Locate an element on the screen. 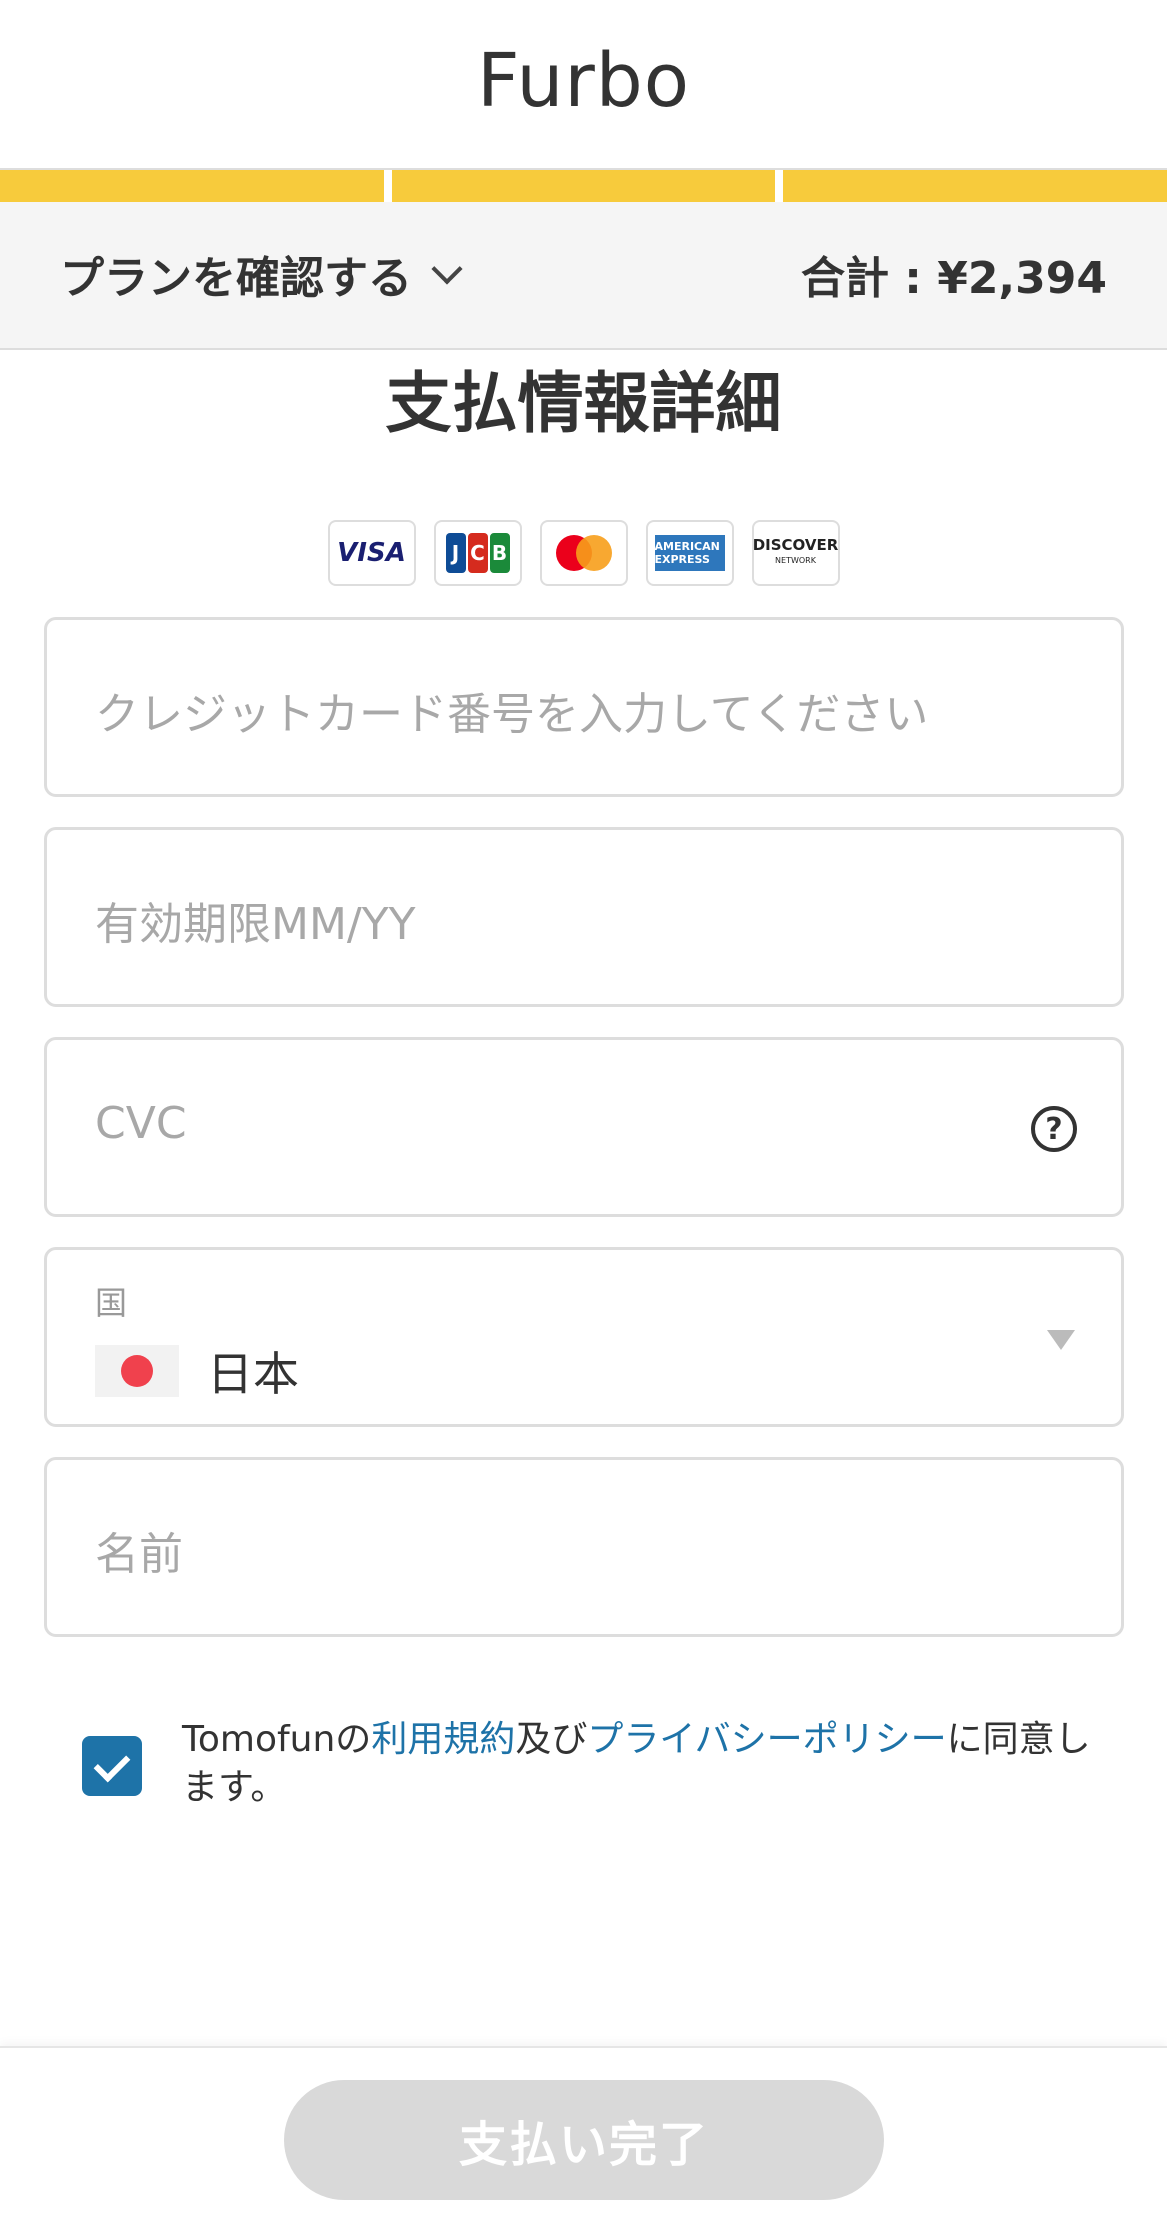  furbo-logo: Furbo is located at coordinates (583, 81).